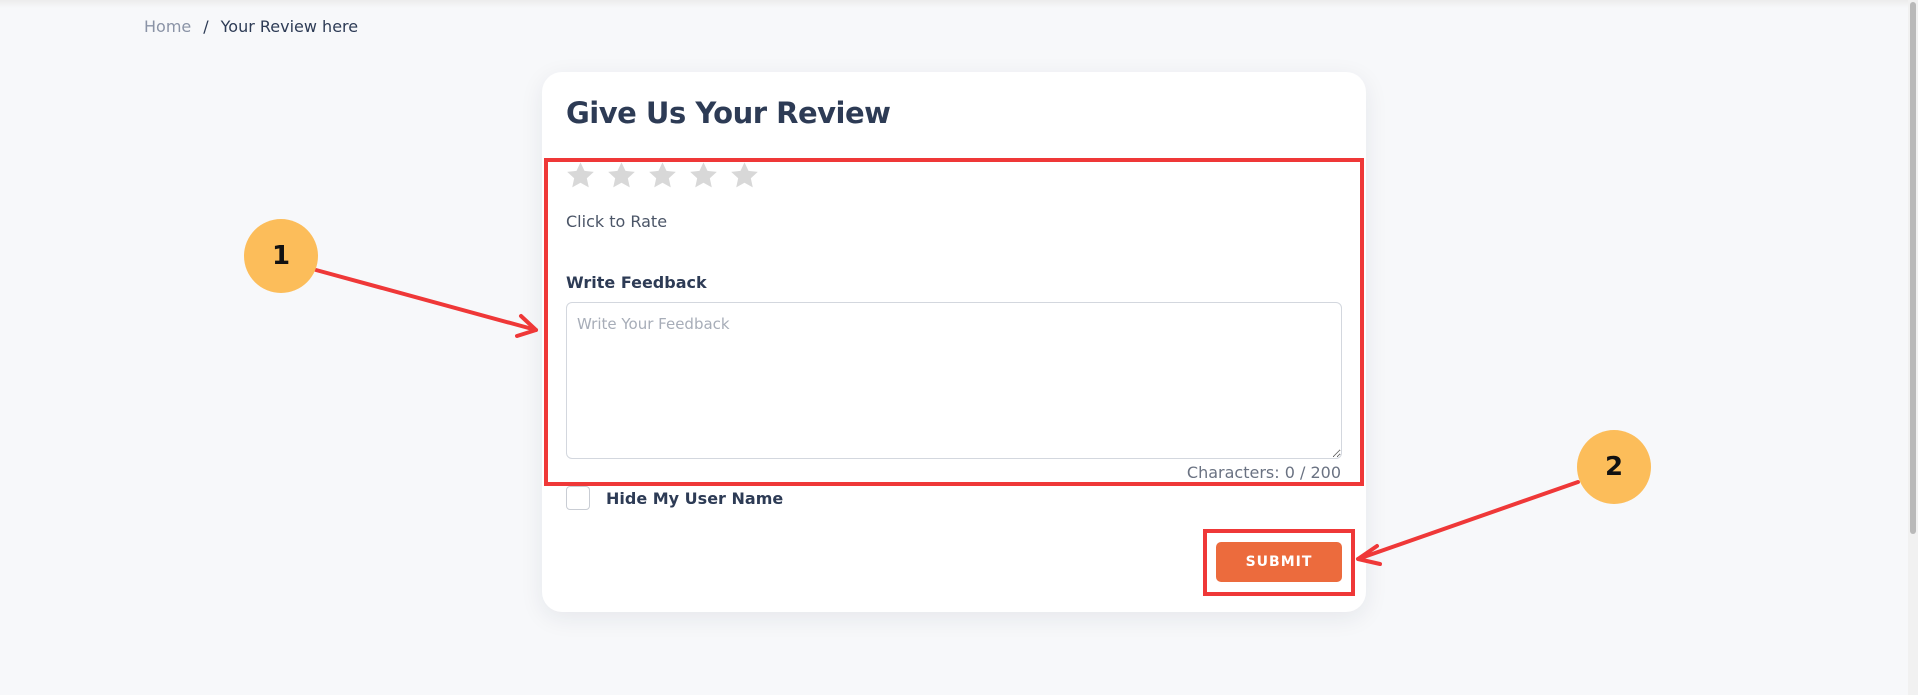 This screenshot has height=695, width=1918. I want to click on annotation-marker-1: 1, so click(281, 256).